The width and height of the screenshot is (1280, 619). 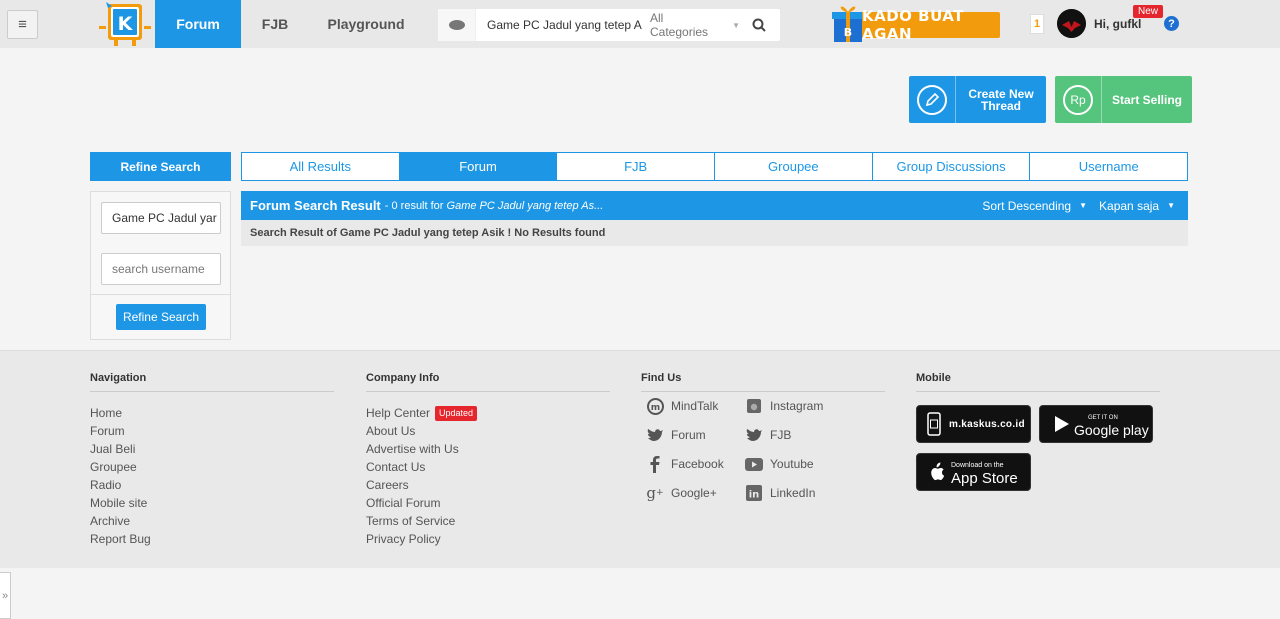 I want to click on menu-hamburger-button: ≡, so click(x=22, y=24).